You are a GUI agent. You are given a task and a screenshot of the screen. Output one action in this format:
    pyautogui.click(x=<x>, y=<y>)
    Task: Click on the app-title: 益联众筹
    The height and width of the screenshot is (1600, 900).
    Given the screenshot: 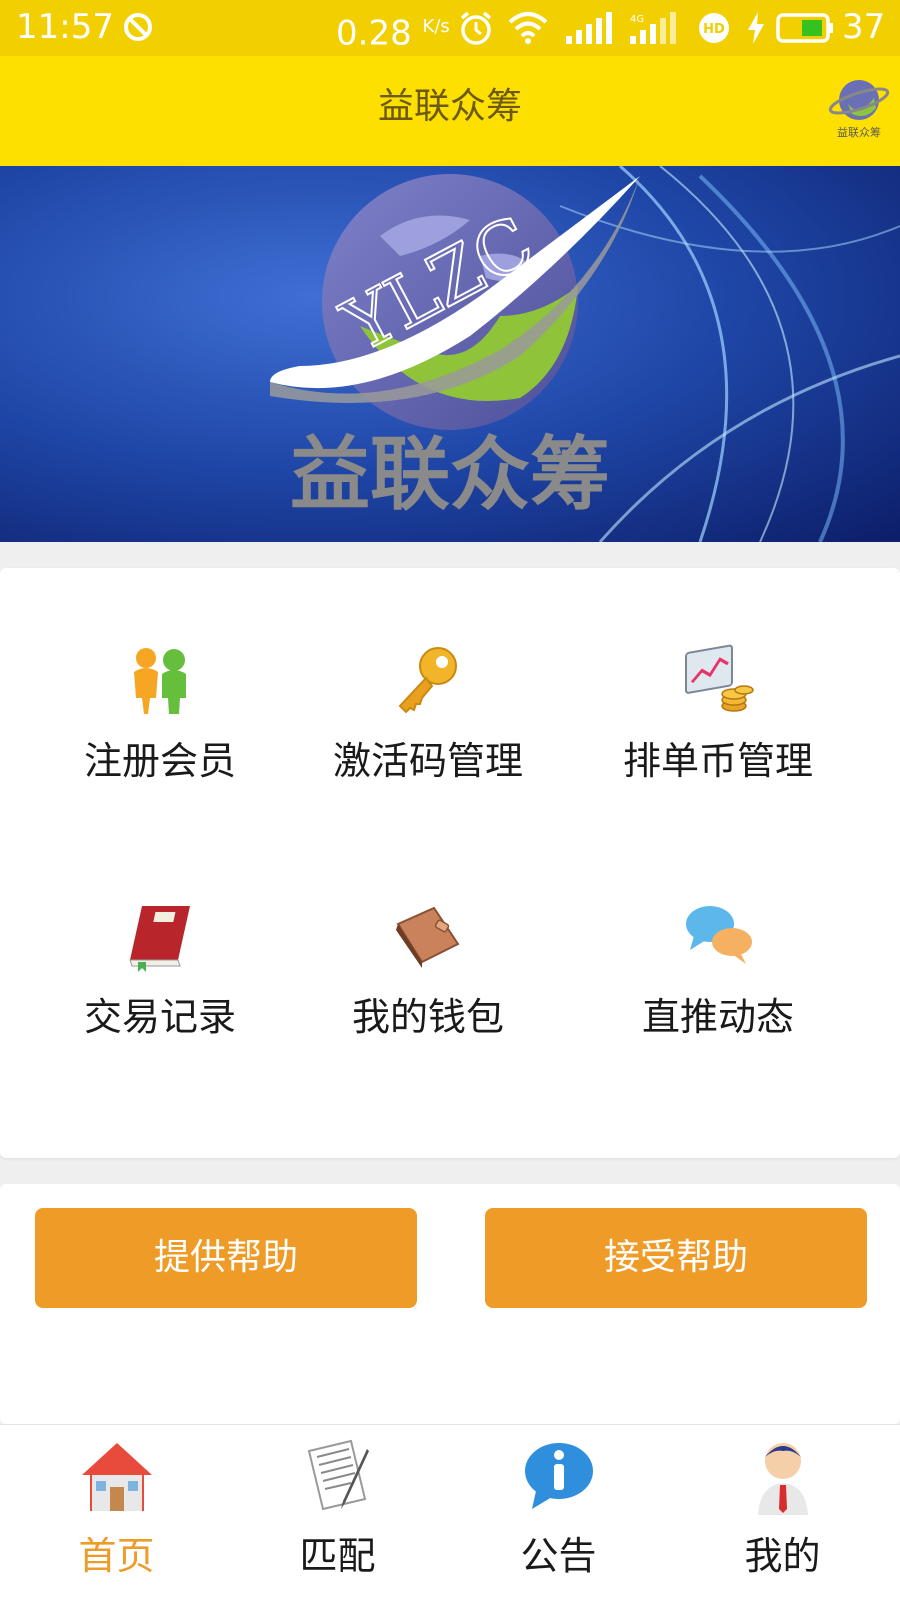 What is the action you would take?
    pyautogui.click(x=449, y=106)
    